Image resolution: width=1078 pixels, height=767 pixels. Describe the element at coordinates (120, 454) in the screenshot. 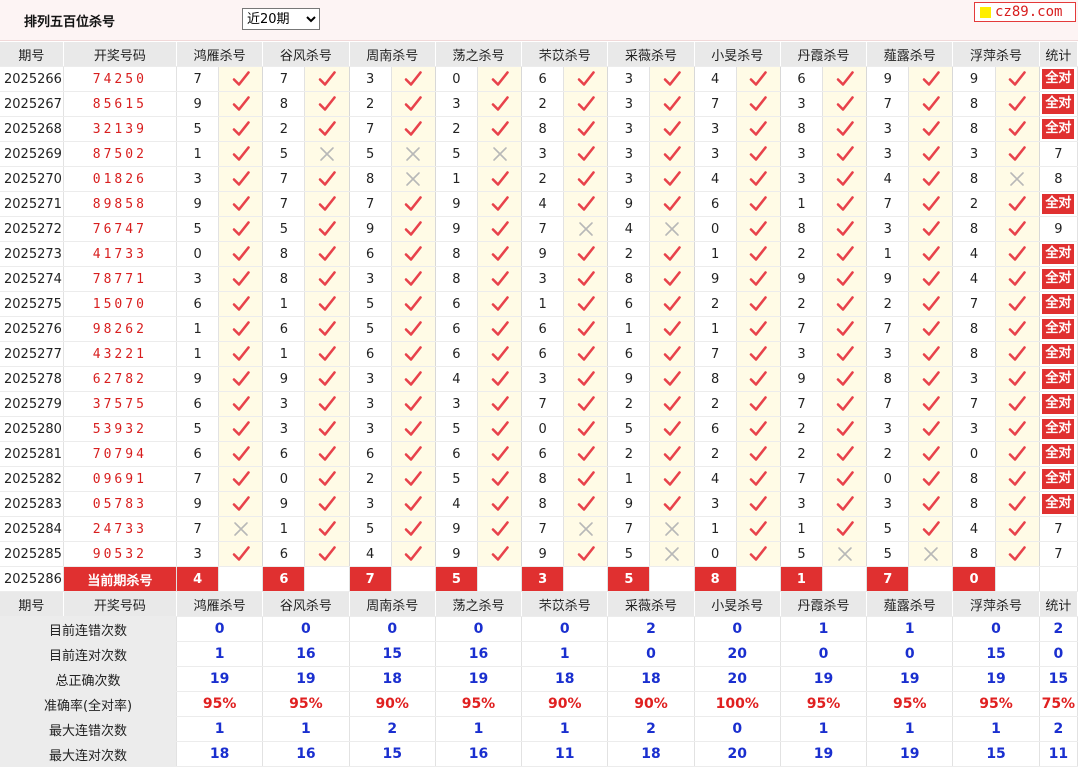

I see `draw-number-cell: 70794` at that location.